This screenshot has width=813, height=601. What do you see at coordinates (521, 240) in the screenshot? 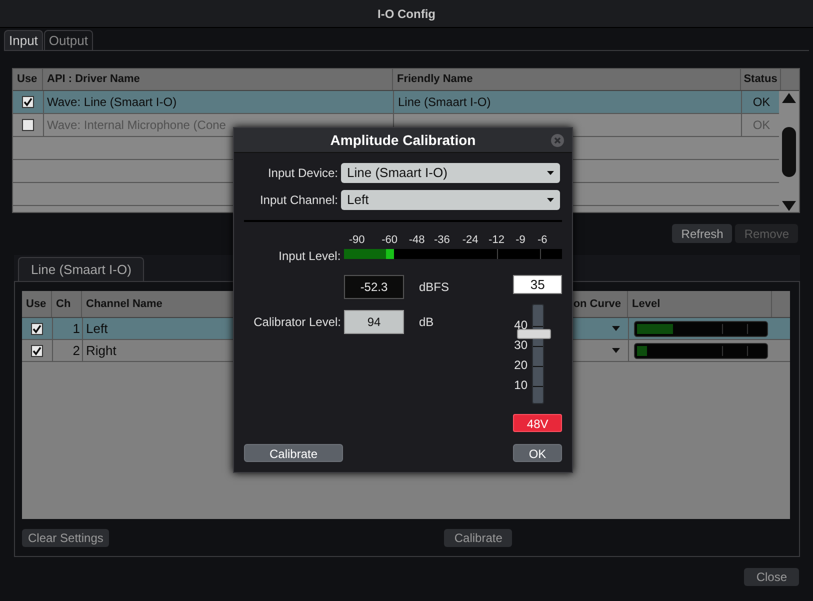
I see `scale-label: -9` at bounding box center [521, 240].